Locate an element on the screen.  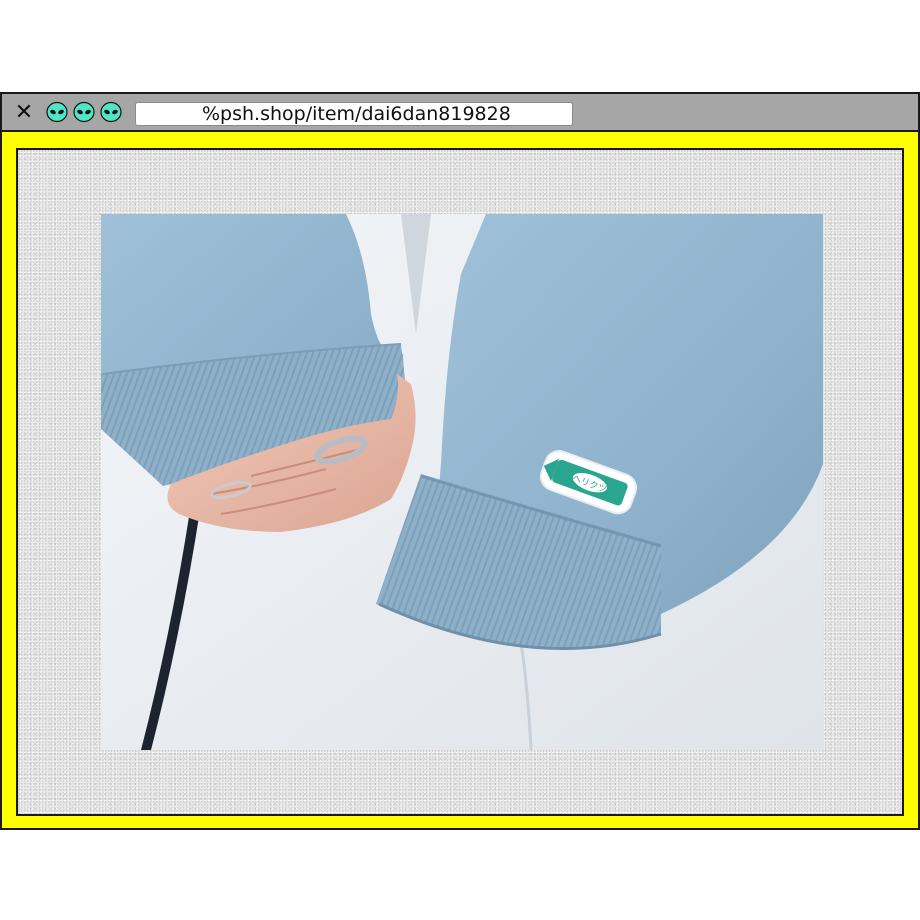
title-bar: ✕ %psh.shop/item/dai6dan819828 is located at coordinates (460, 113).